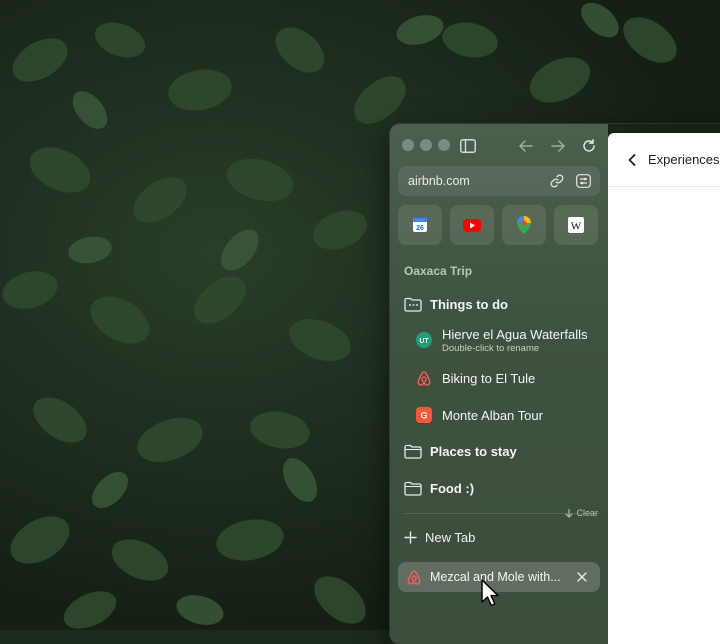  What do you see at coordinates (473, 451) in the screenshot?
I see `folder-label: Places to stay` at bounding box center [473, 451].